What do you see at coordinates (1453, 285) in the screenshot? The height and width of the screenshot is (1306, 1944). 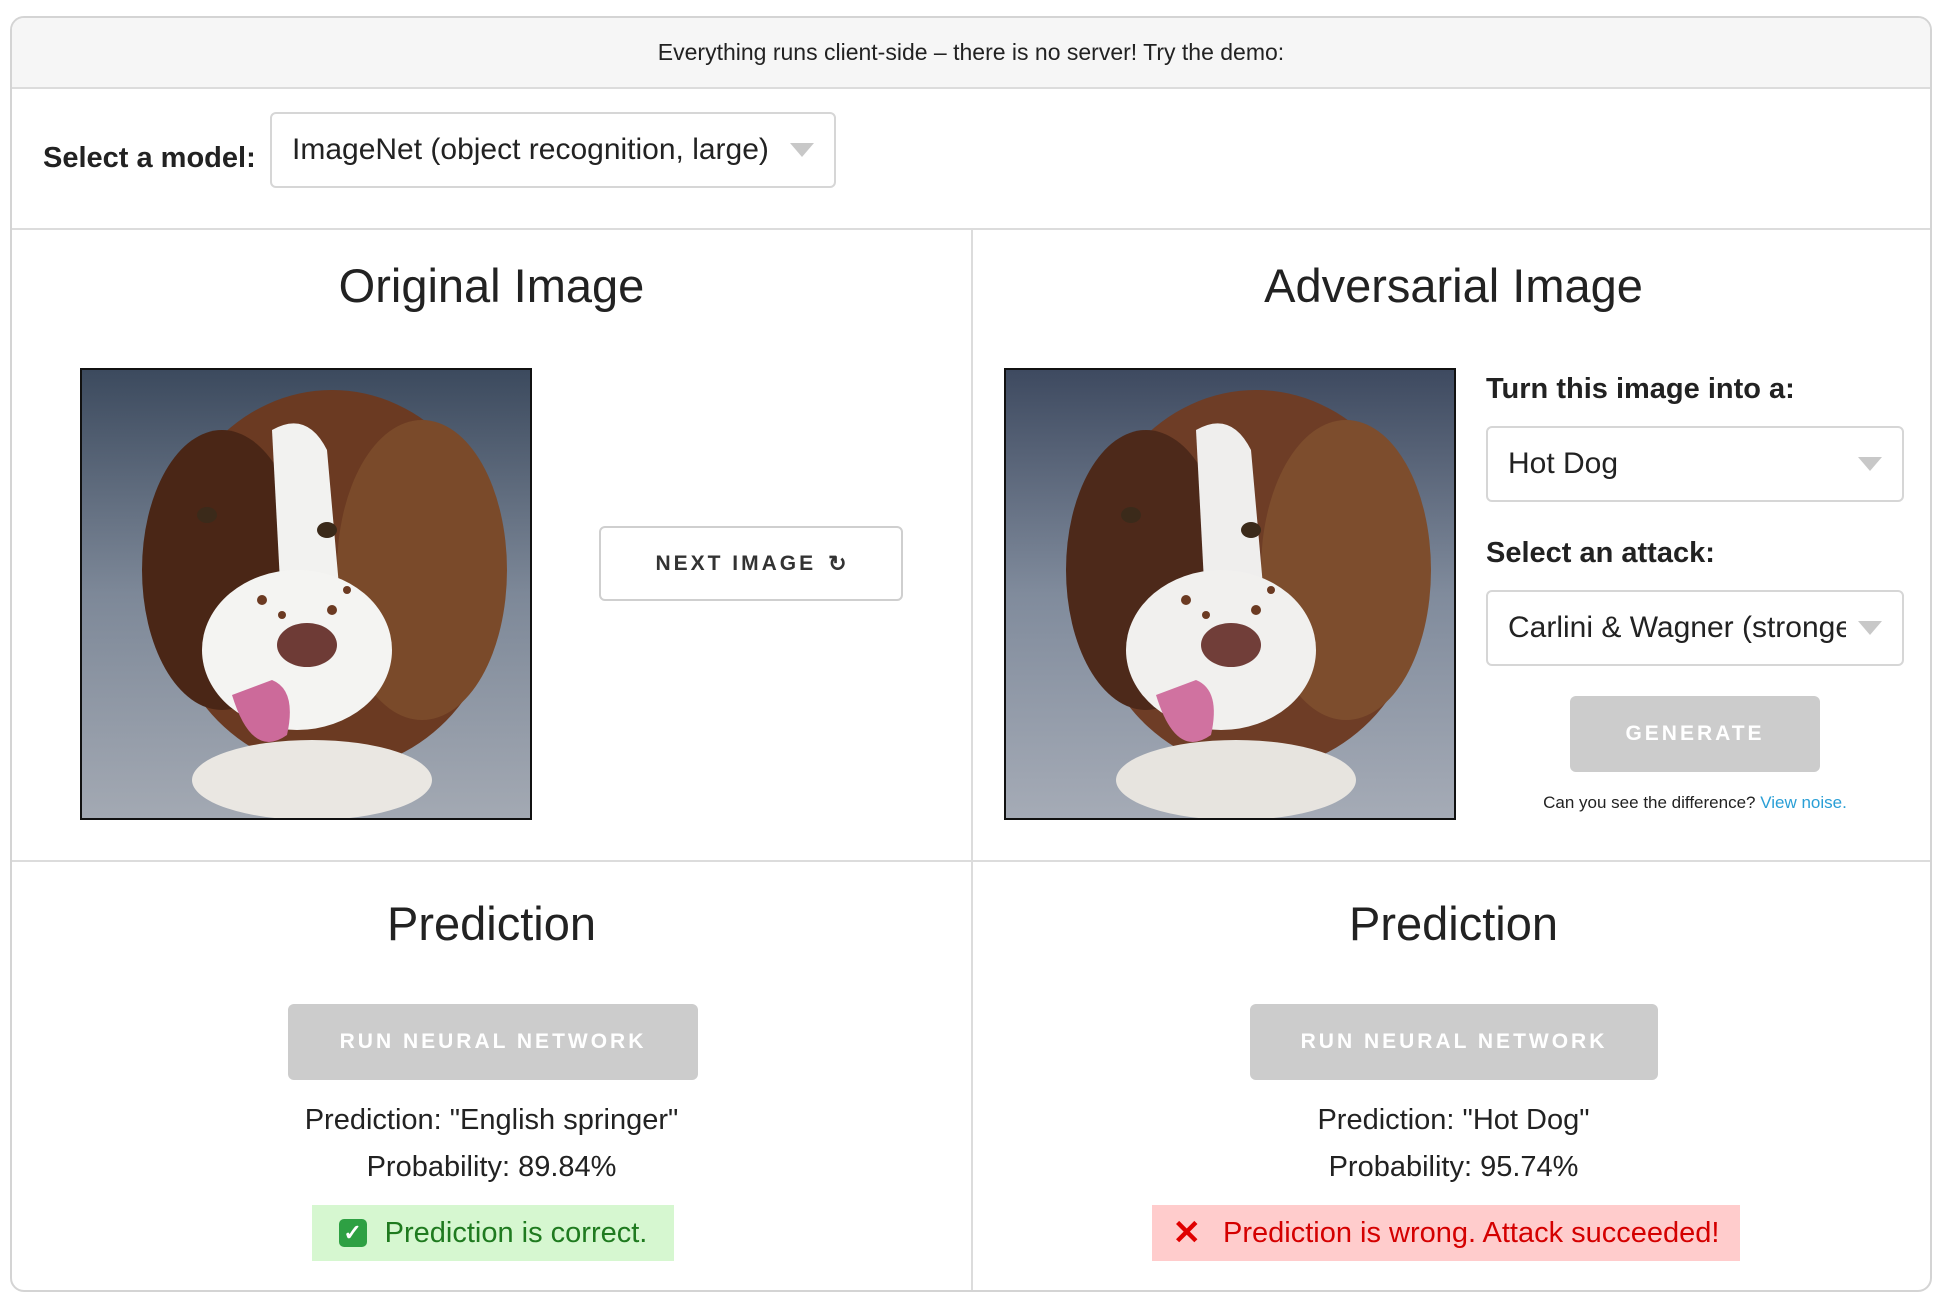 I see `adversarial-image-title: Adversarial Image` at bounding box center [1453, 285].